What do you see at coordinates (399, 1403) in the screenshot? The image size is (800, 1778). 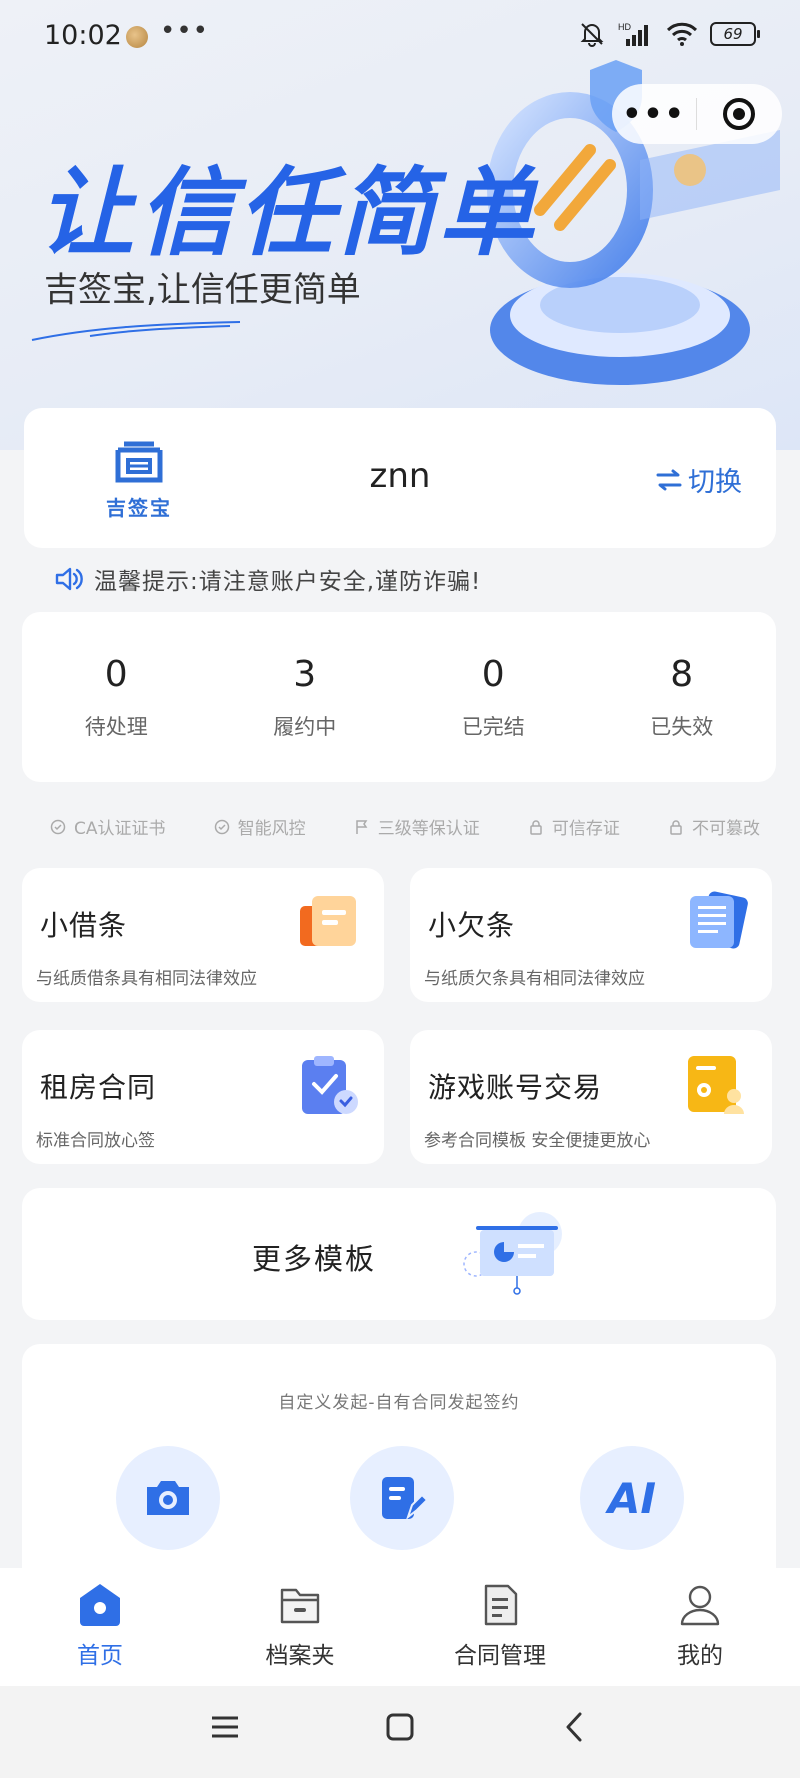 I see `custom-initiate-title: 自定义发起-自有合同发起签约` at bounding box center [399, 1403].